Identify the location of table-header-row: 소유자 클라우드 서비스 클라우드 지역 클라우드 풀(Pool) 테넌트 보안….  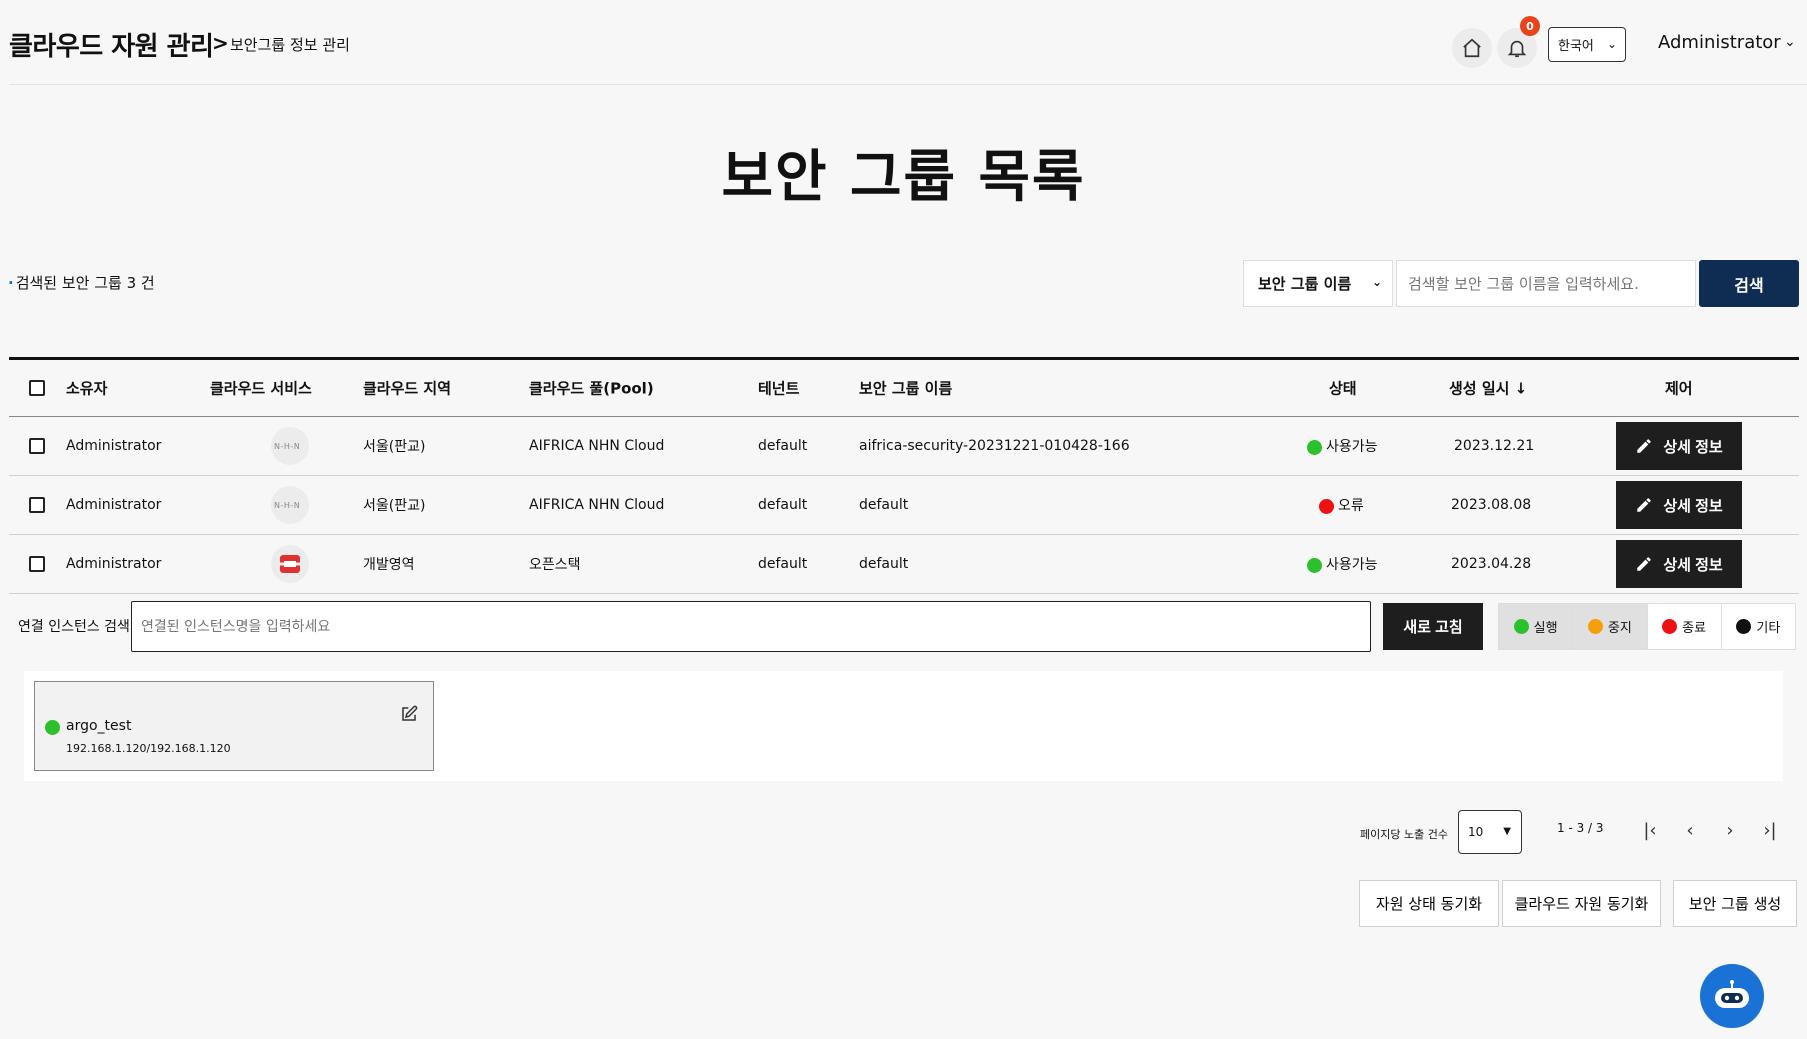
(904, 388).